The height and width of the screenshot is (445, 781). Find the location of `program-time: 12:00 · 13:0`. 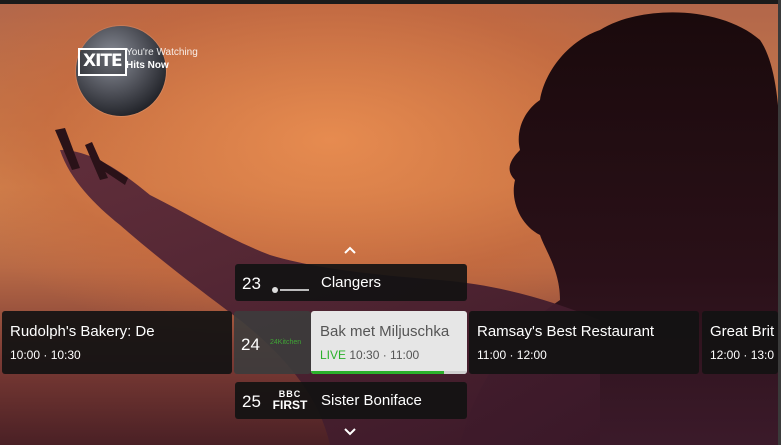

program-time: 12:00 · 13:0 is located at coordinates (742, 355).